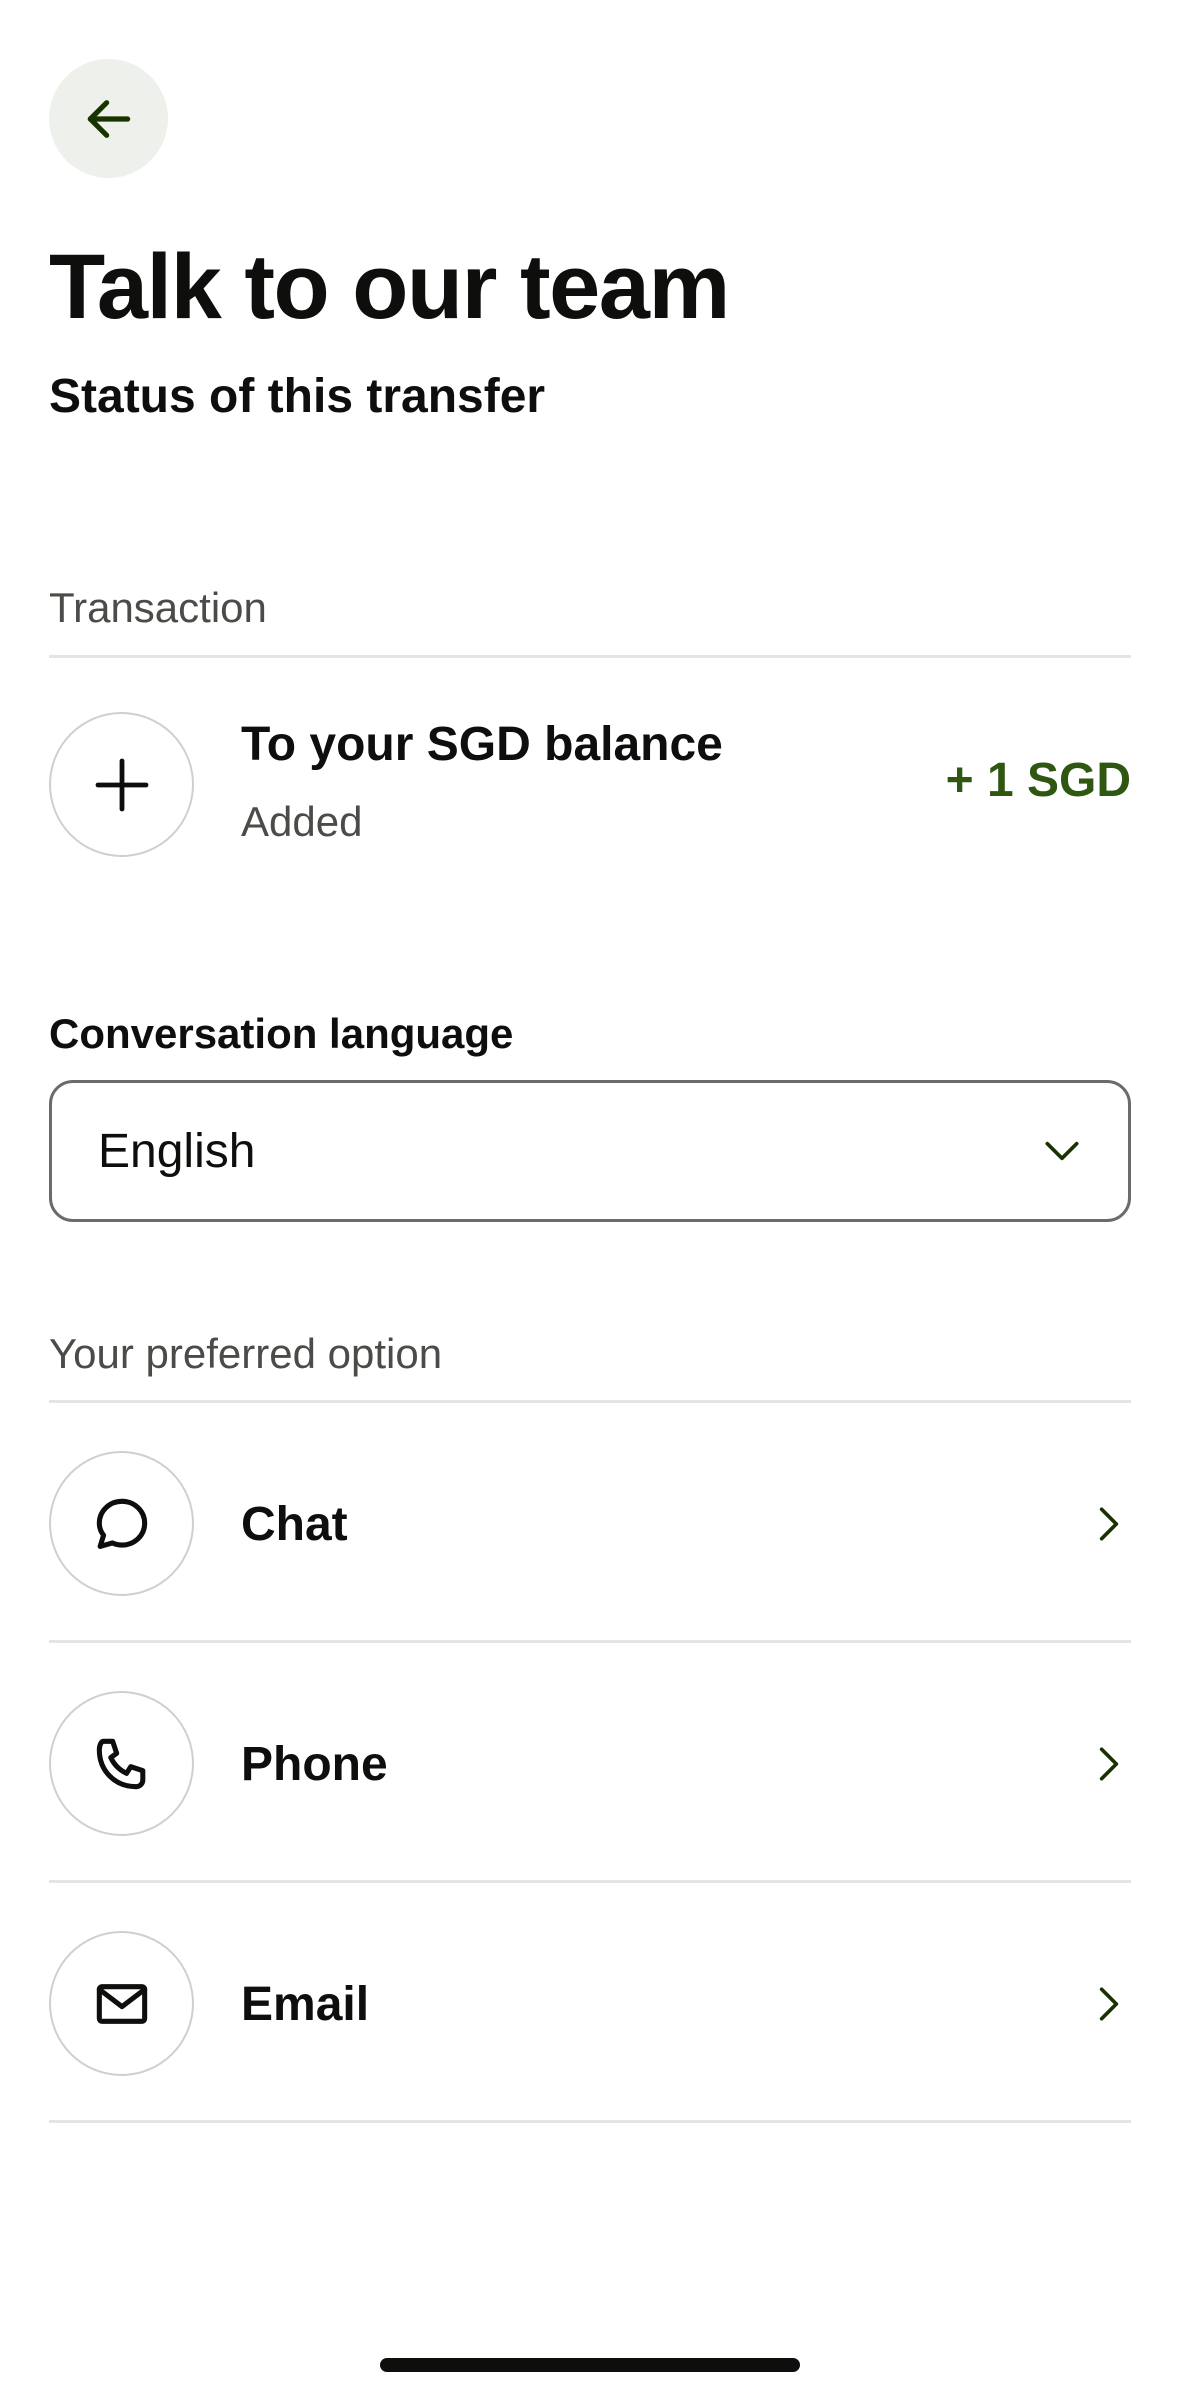 This screenshot has width=1179, height=2396. Describe the element at coordinates (1062, 1151) in the screenshot. I see `chevron-down-icon` at that location.